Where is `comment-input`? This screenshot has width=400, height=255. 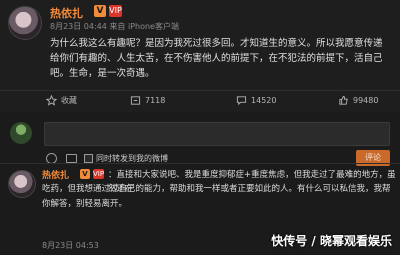
comment-input is located at coordinates (217, 134).